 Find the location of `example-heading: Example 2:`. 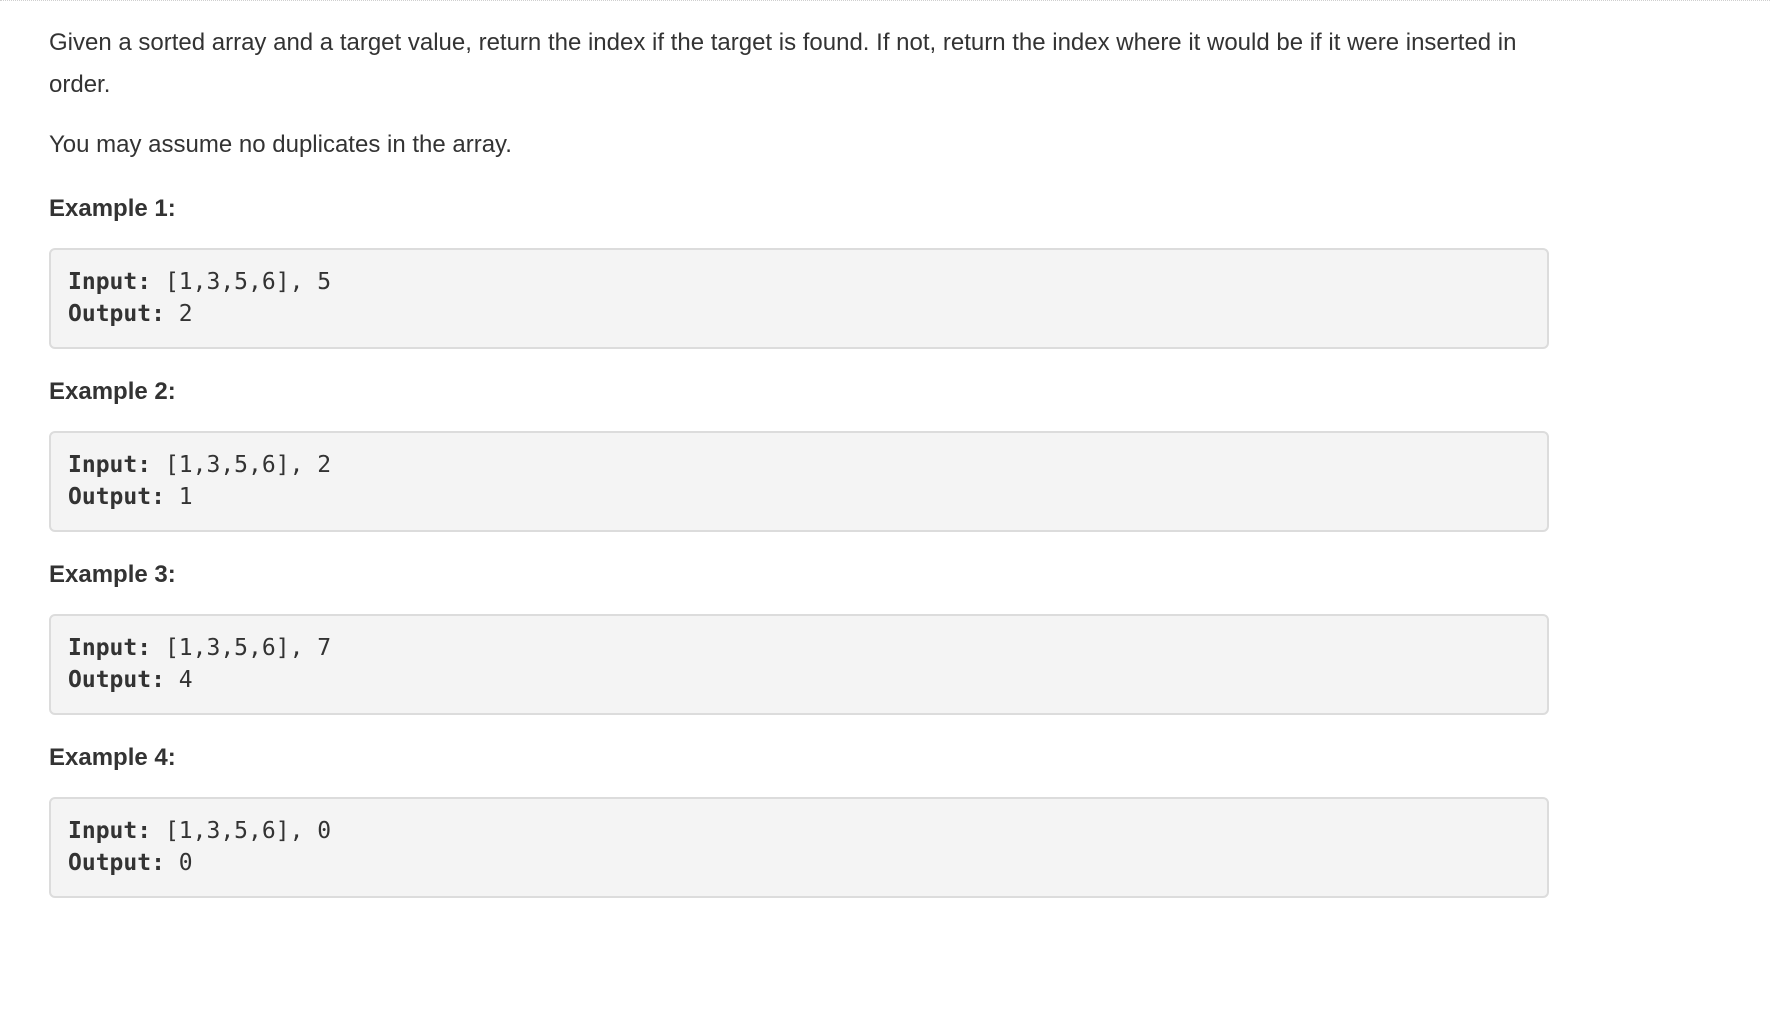

example-heading: Example 2: is located at coordinates (112, 391).